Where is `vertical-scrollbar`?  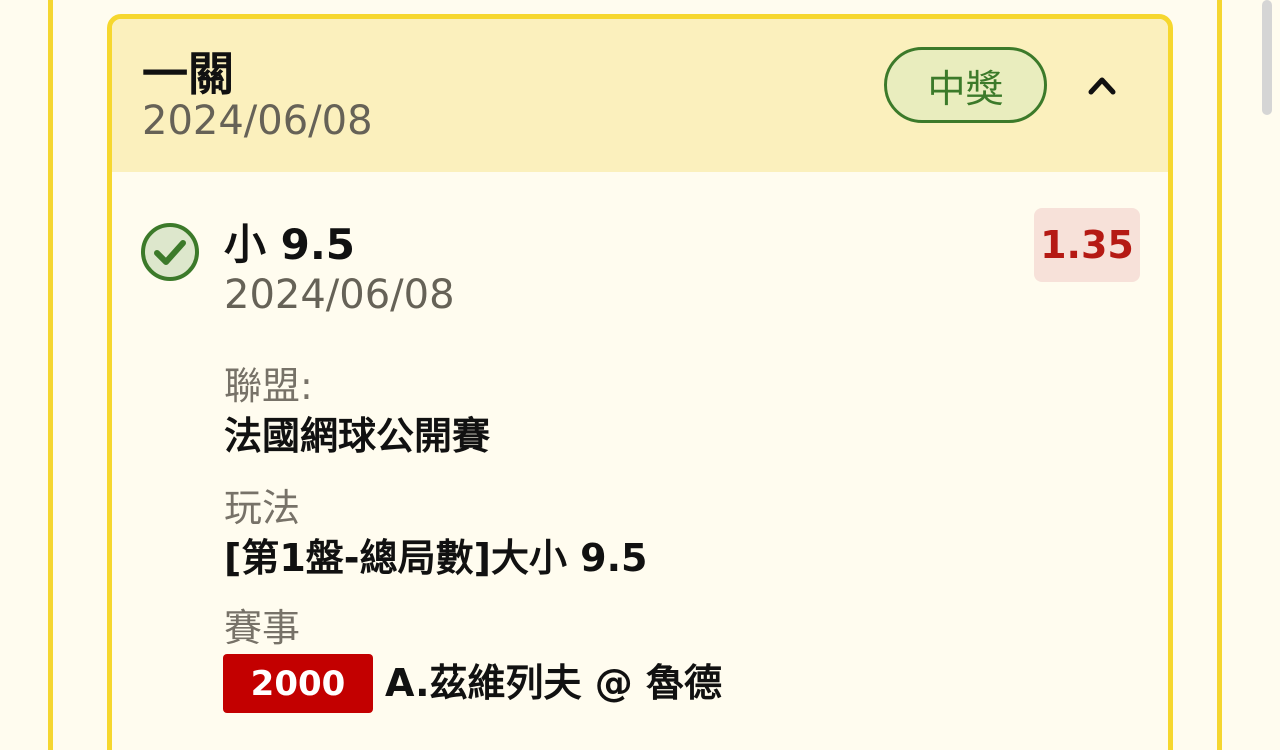
vertical-scrollbar is located at coordinates (1267, 57).